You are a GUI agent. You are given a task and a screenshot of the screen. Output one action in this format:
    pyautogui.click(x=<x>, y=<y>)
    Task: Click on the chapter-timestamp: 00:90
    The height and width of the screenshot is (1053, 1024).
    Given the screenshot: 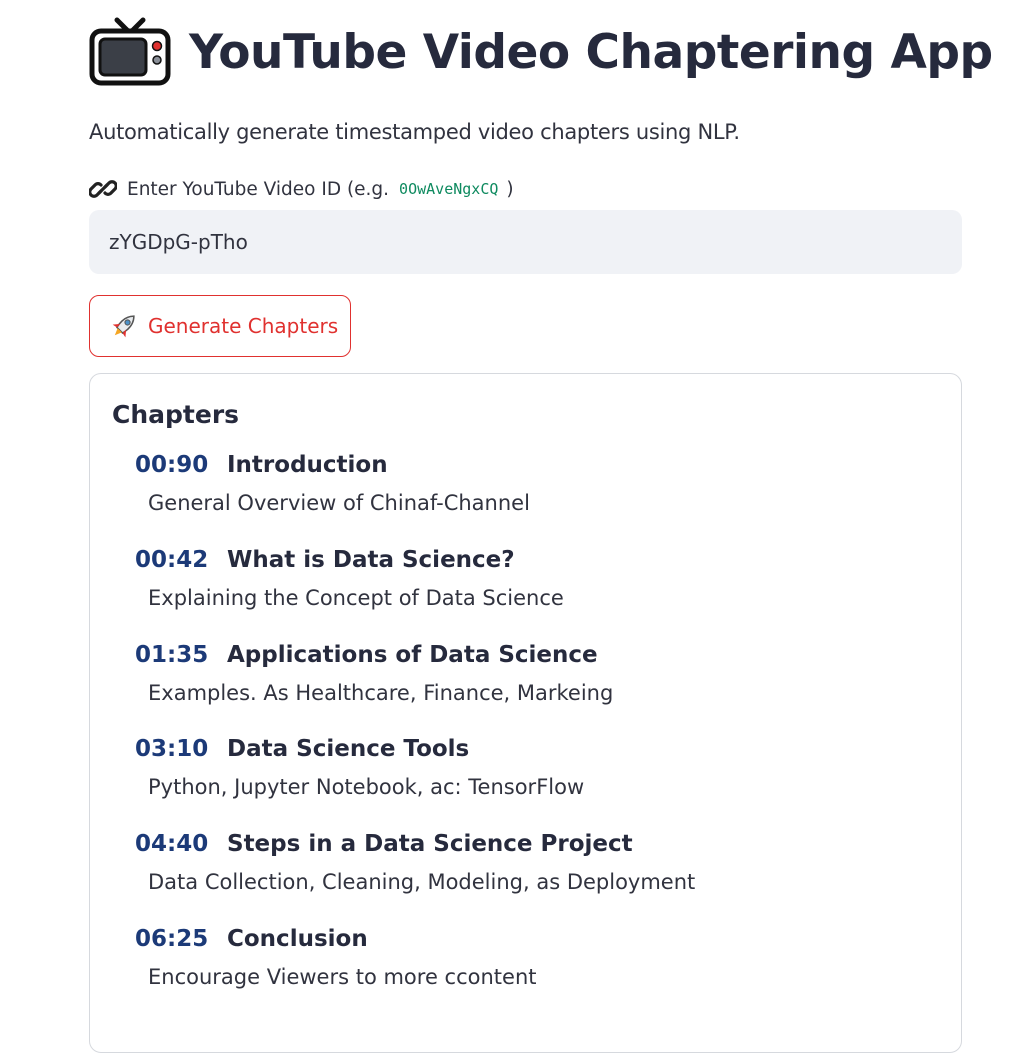 What is the action you would take?
    pyautogui.click(x=172, y=465)
    